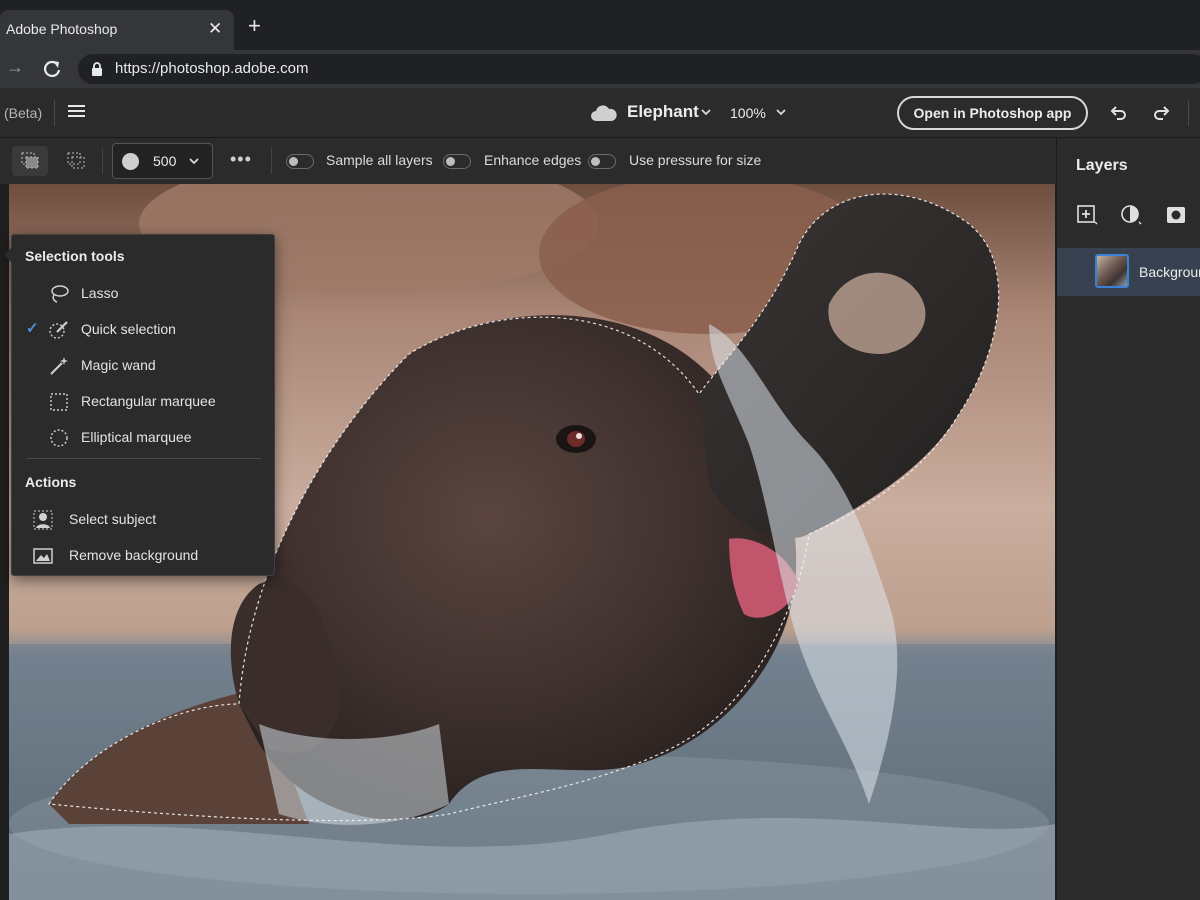  What do you see at coordinates (58, 330) in the screenshot?
I see `quick-selection-icon` at bounding box center [58, 330].